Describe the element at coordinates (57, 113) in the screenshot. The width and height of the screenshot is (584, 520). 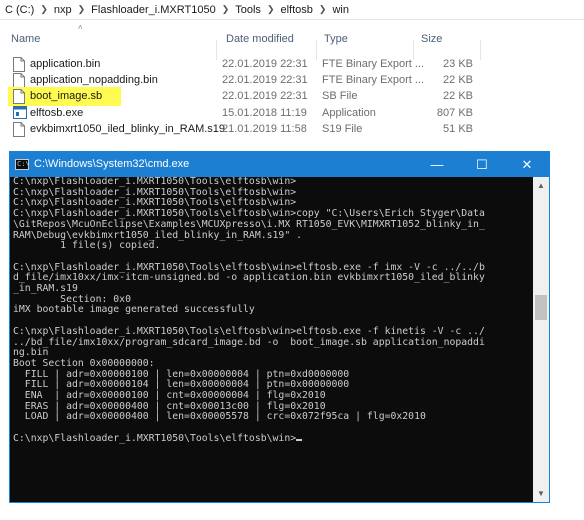
I see `file-name: elftosb.exe` at that location.